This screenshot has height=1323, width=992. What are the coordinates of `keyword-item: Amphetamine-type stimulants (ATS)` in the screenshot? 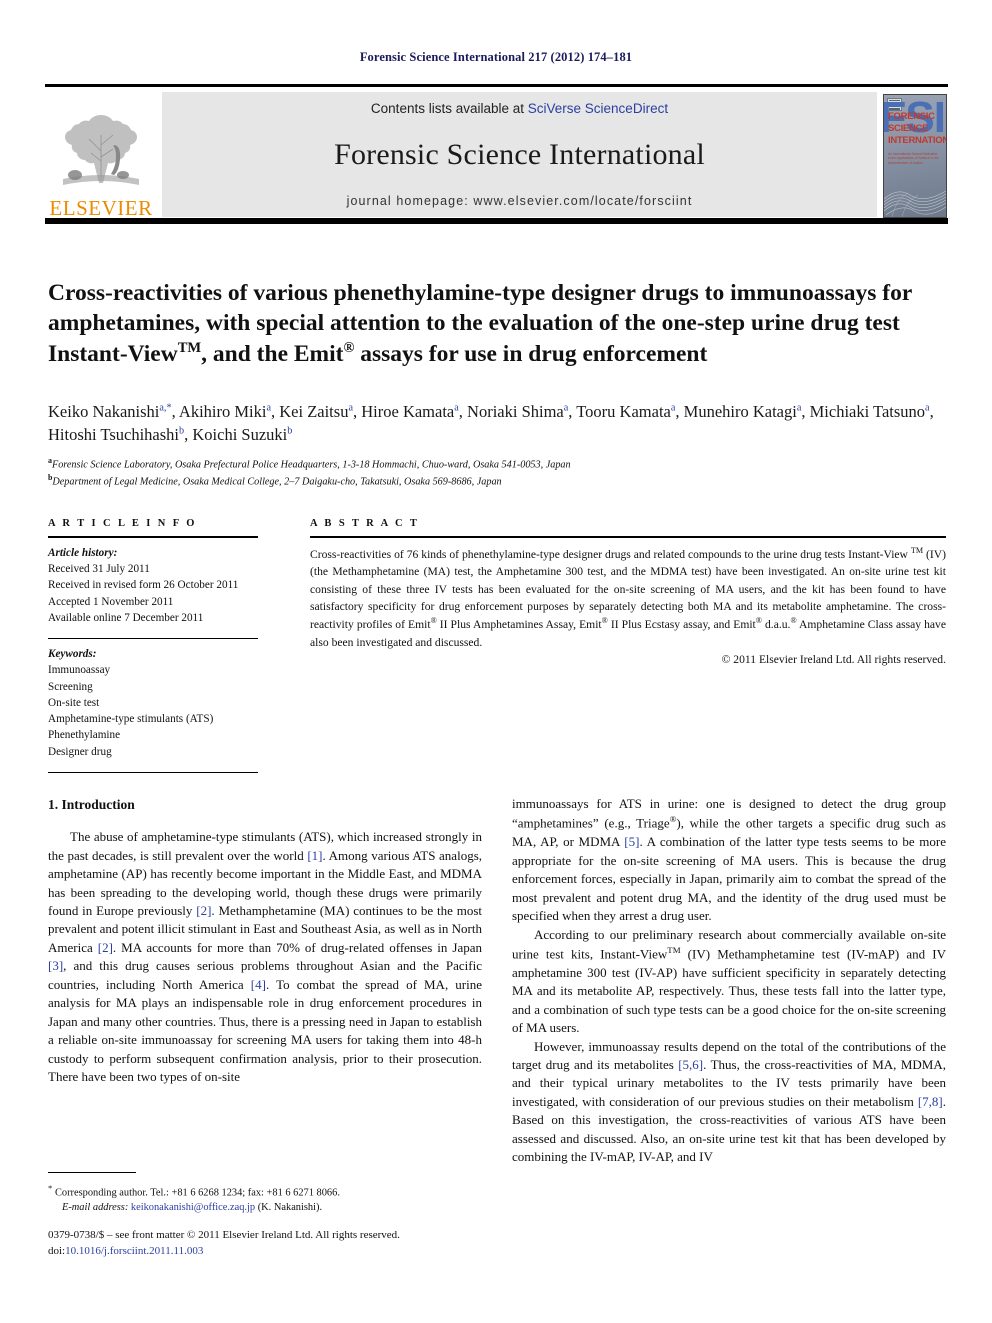 It's located at (131, 719).